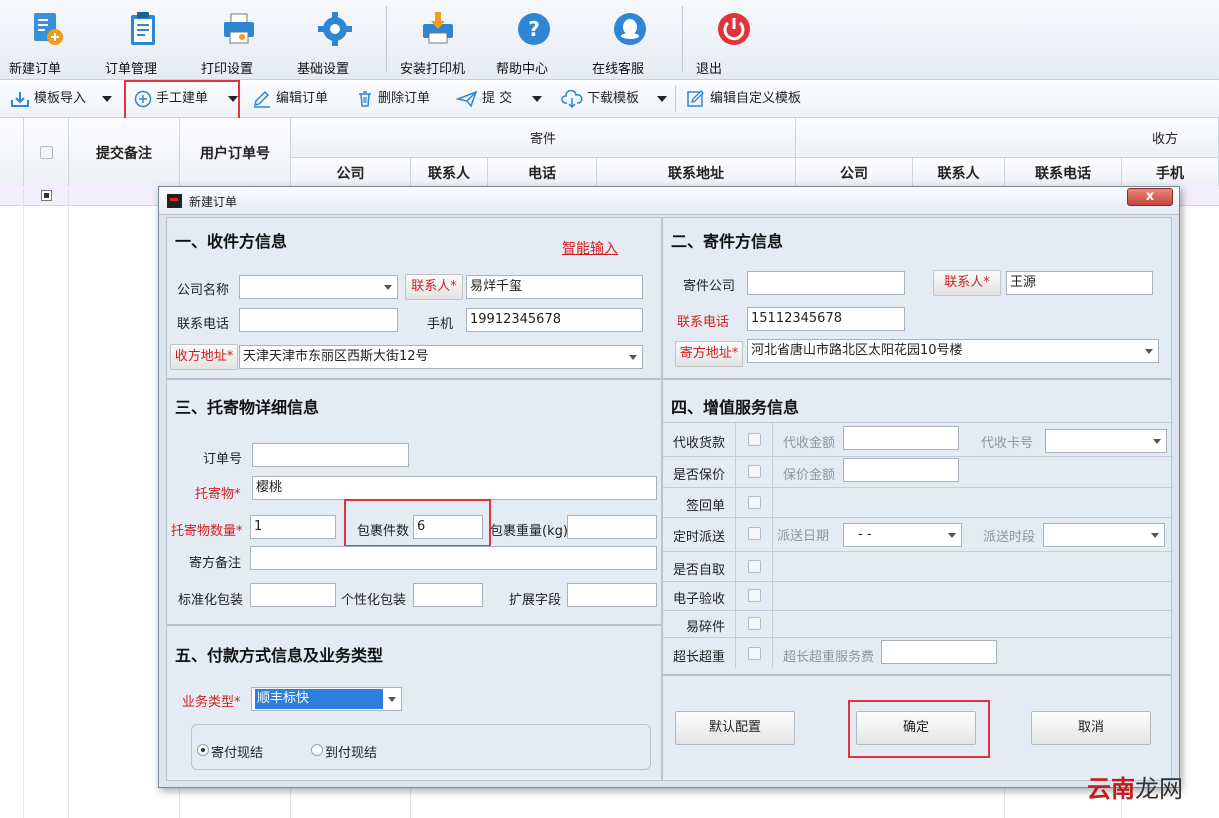 The width and height of the screenshot is (1219, 818). I want to click on std-pack-input, so click(293, 595).